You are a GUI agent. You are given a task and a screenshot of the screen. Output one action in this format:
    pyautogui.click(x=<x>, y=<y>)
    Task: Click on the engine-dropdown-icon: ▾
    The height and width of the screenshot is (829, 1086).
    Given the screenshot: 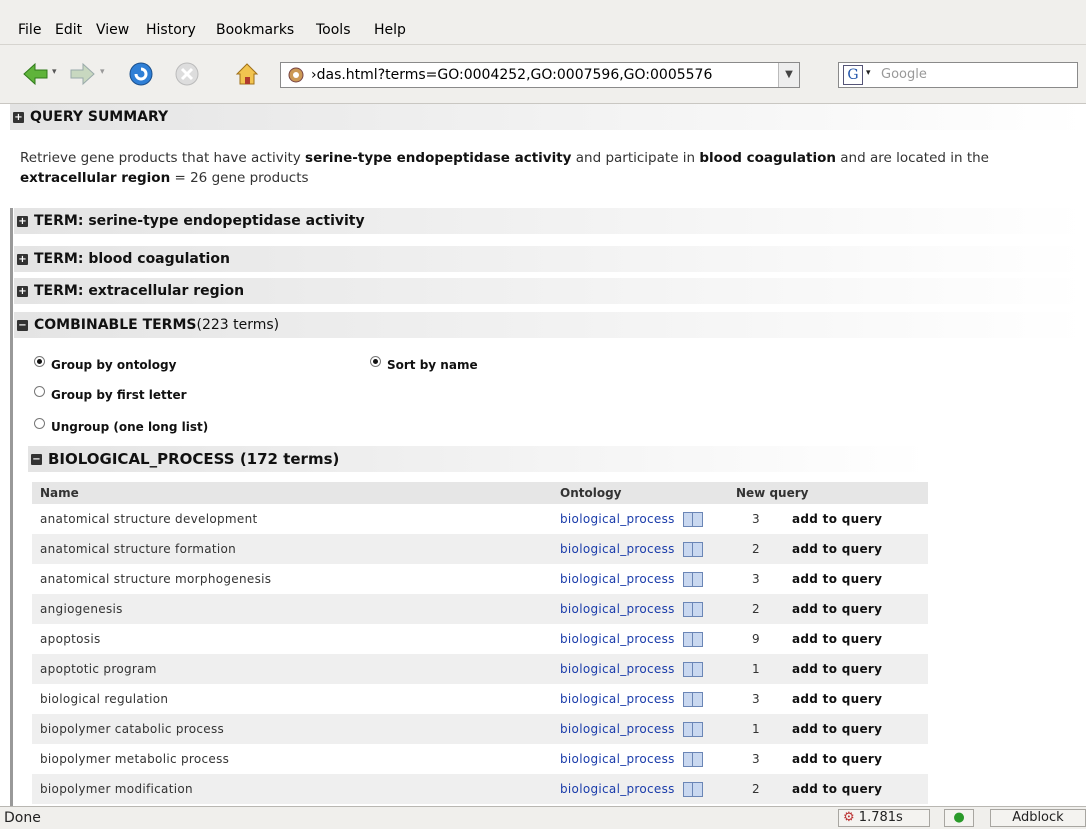 What is the action you would take?
    pyautogui.click(x=868, y=73)
    